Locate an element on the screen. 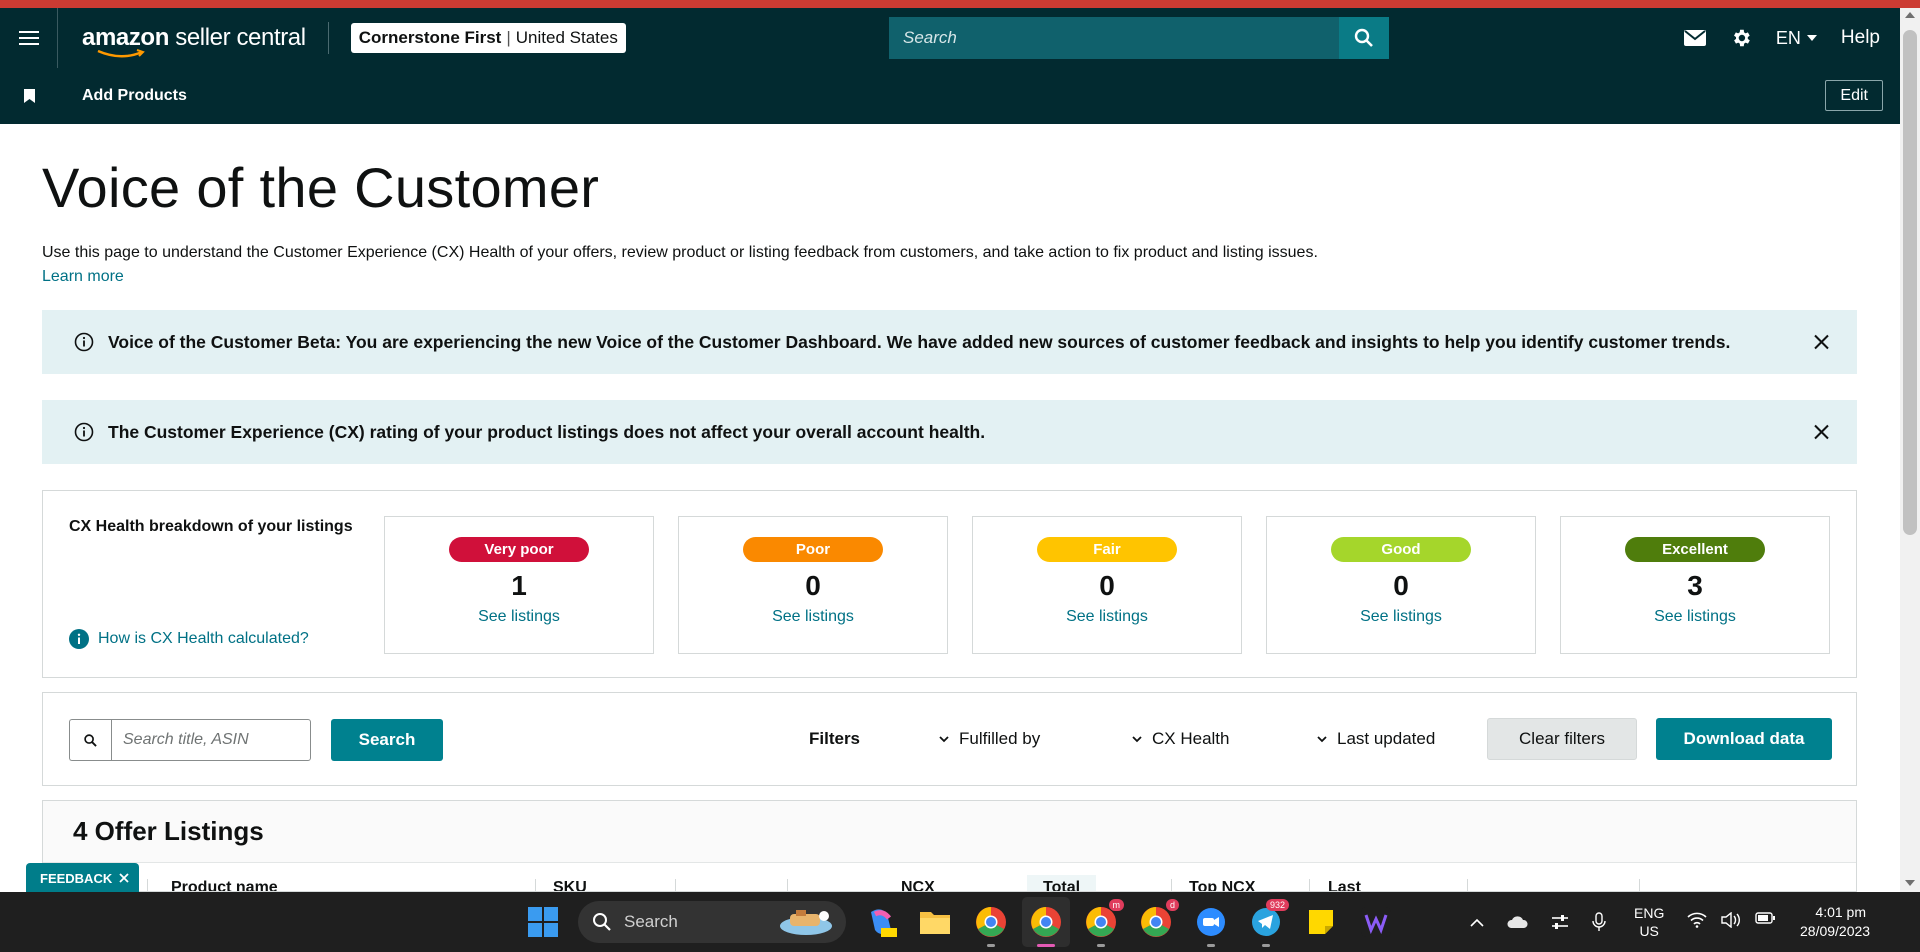 The image size is (1920, 952). feedback-tab: FEEDBACK is located at coordinates (83, 878).